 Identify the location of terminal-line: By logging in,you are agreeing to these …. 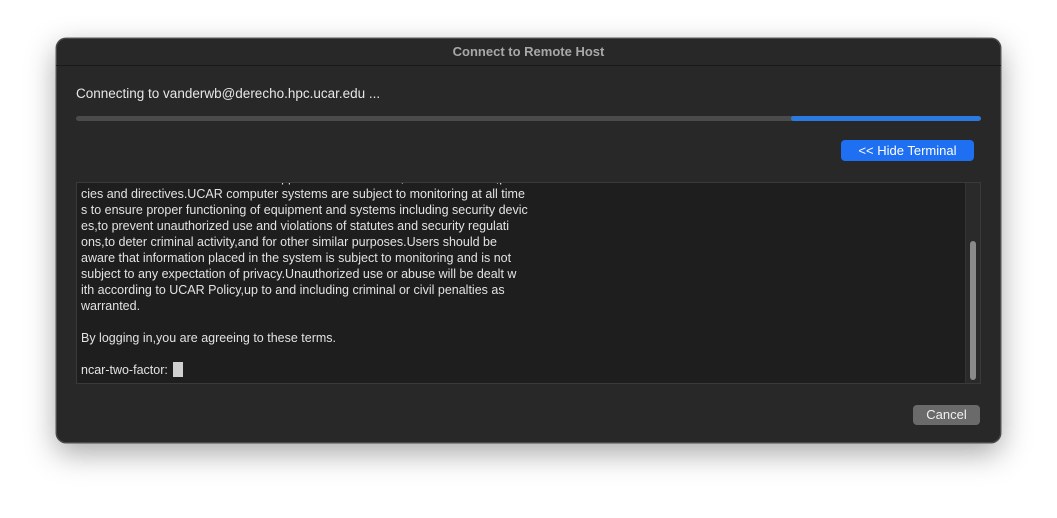
(209, 338).